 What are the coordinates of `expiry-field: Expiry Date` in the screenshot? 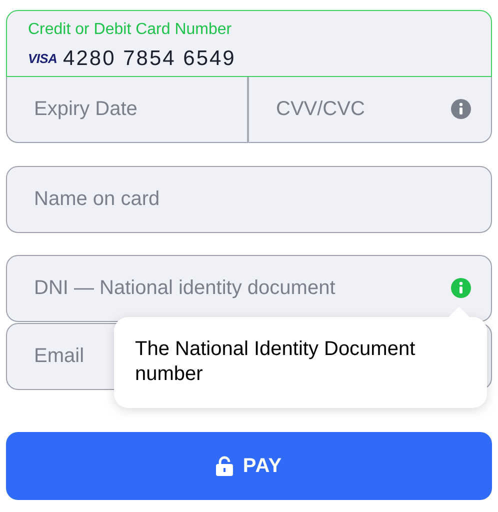 It's located at (127, 110).